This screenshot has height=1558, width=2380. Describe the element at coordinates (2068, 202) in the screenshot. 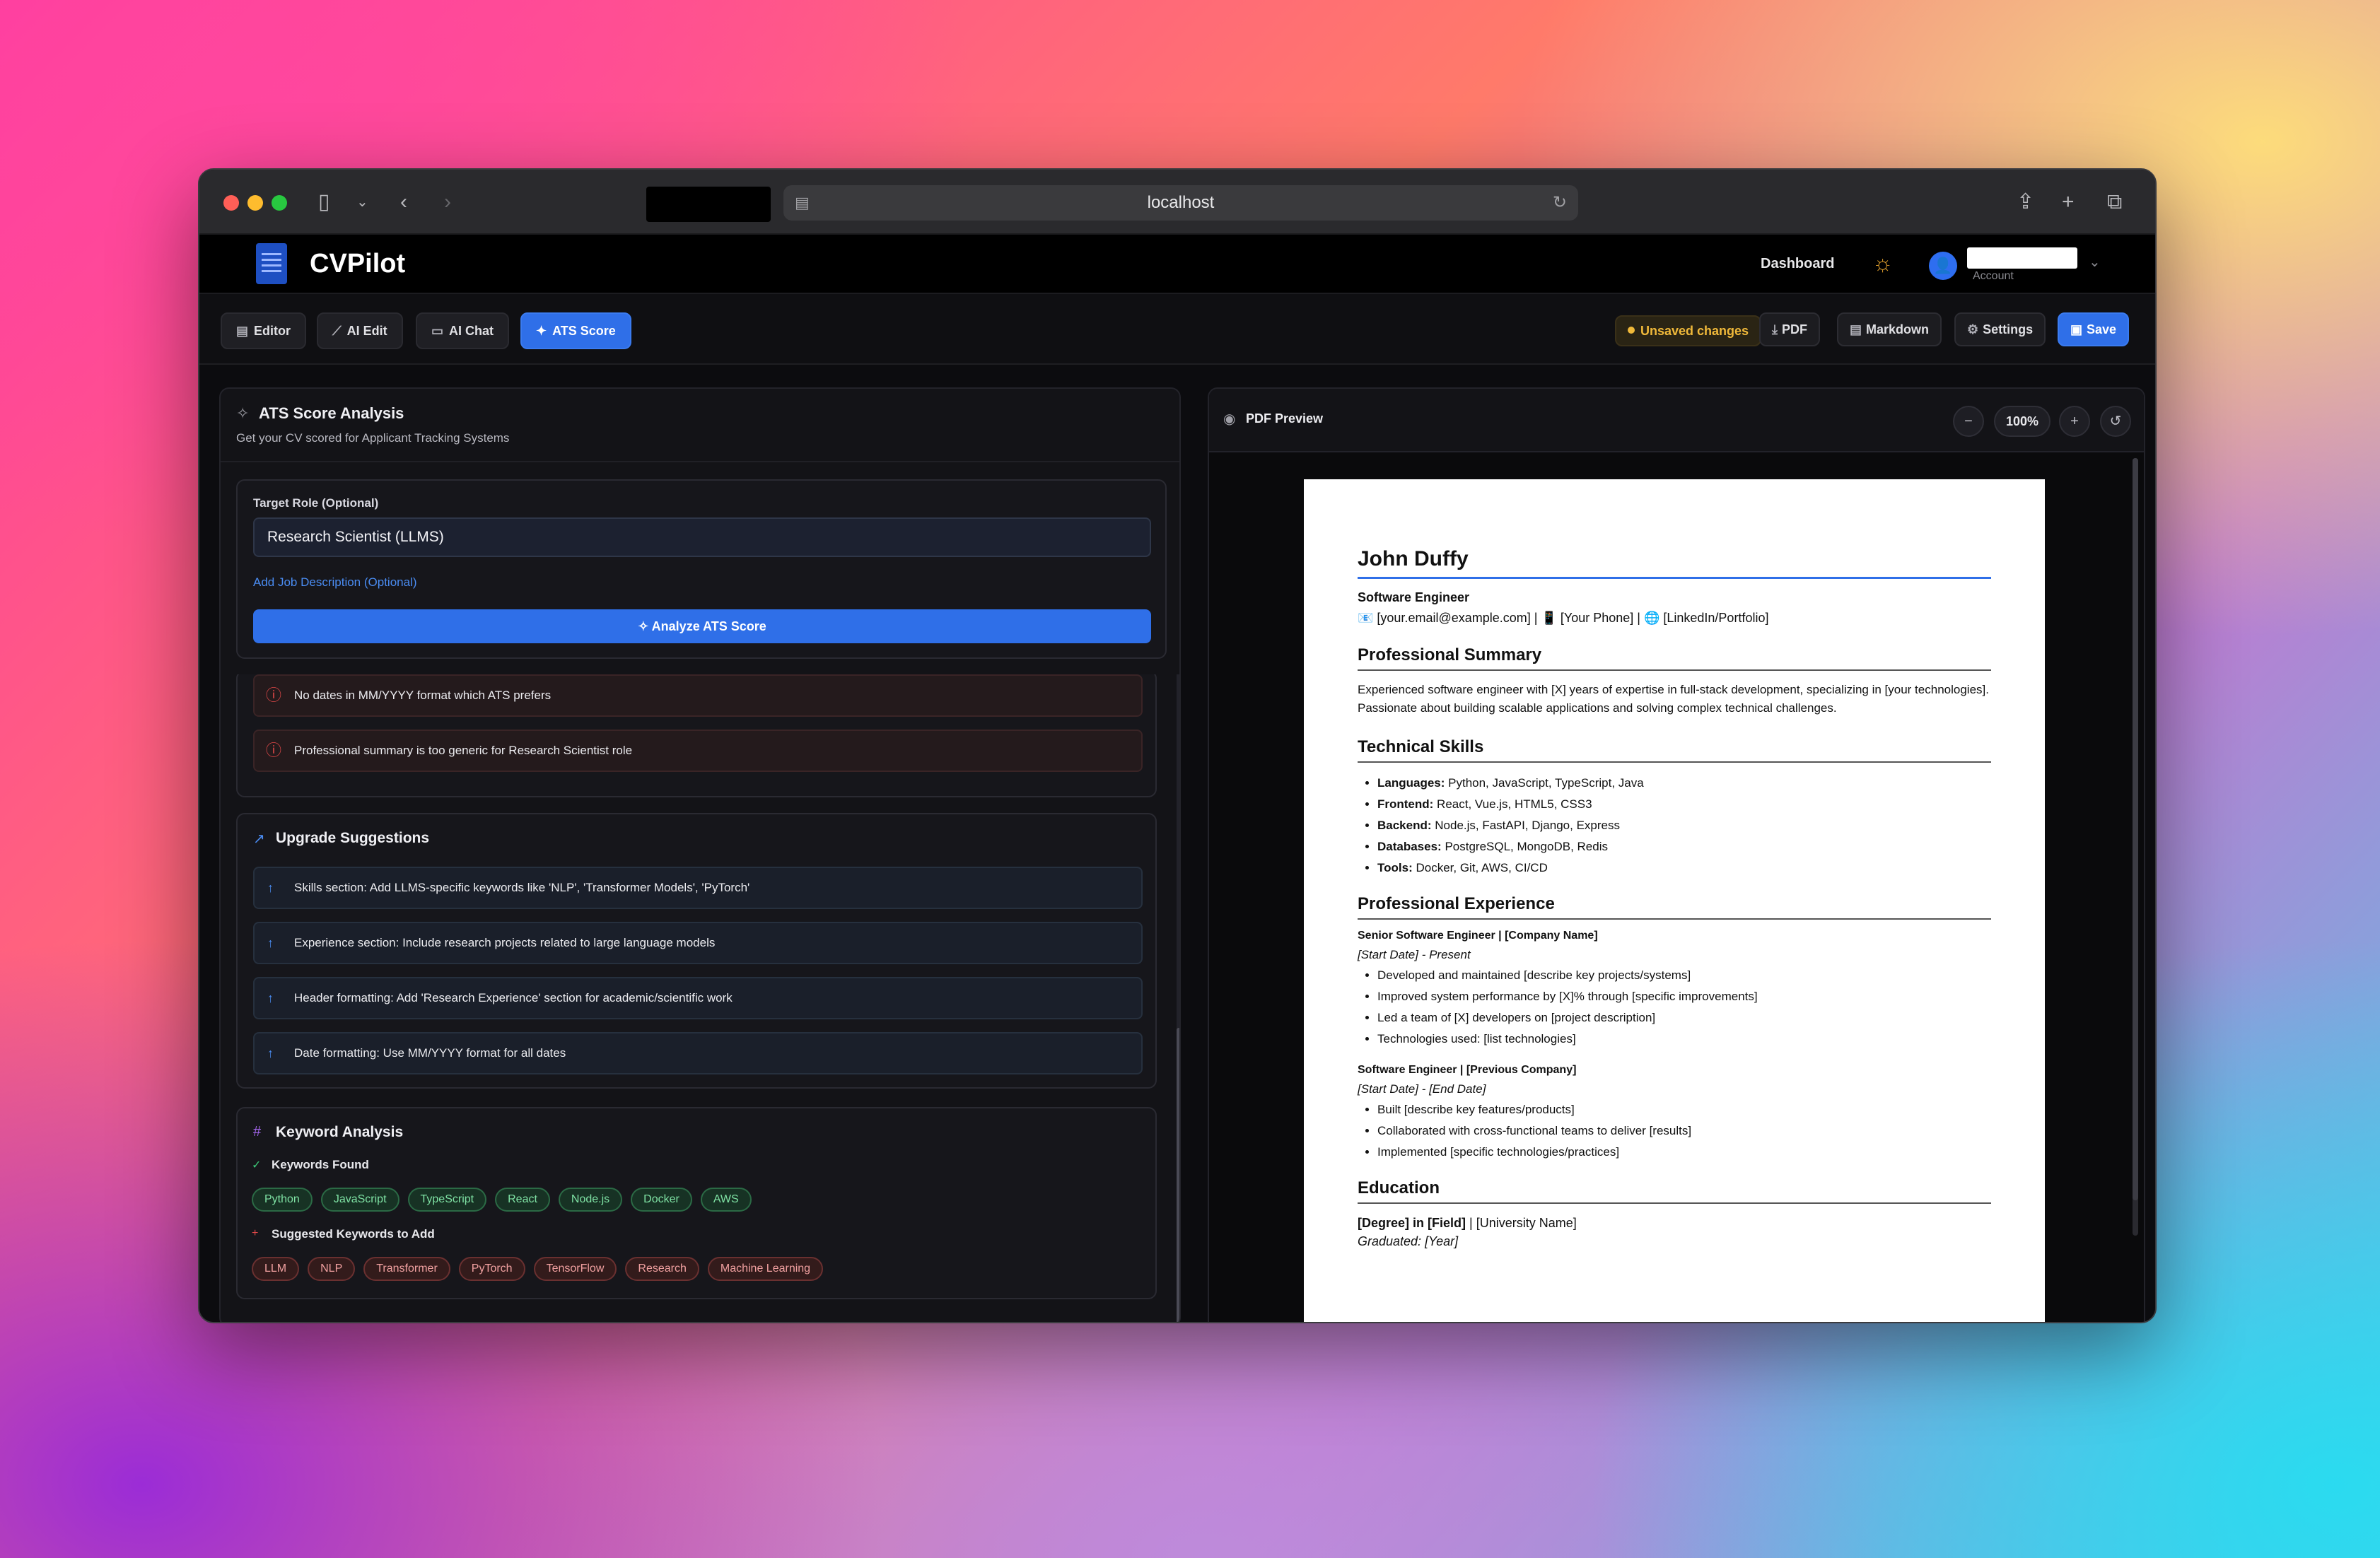

I see `new-tab-icon: +` at that location.